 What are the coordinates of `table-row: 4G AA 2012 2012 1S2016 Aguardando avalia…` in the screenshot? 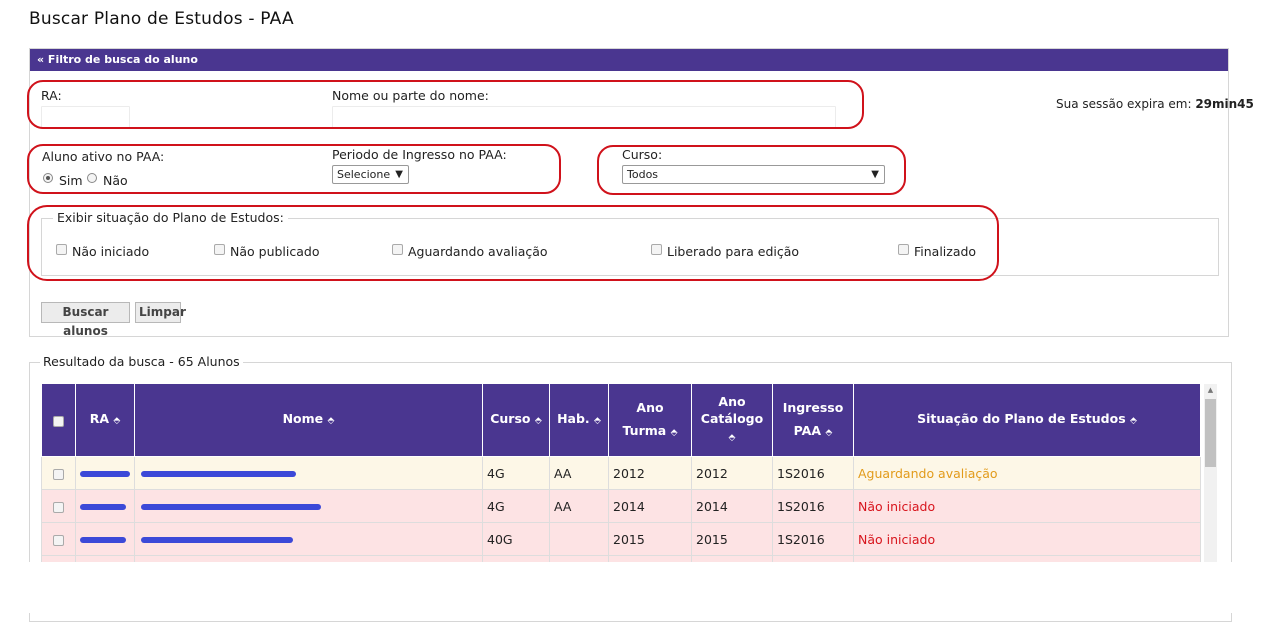 It's located at (621, 473).